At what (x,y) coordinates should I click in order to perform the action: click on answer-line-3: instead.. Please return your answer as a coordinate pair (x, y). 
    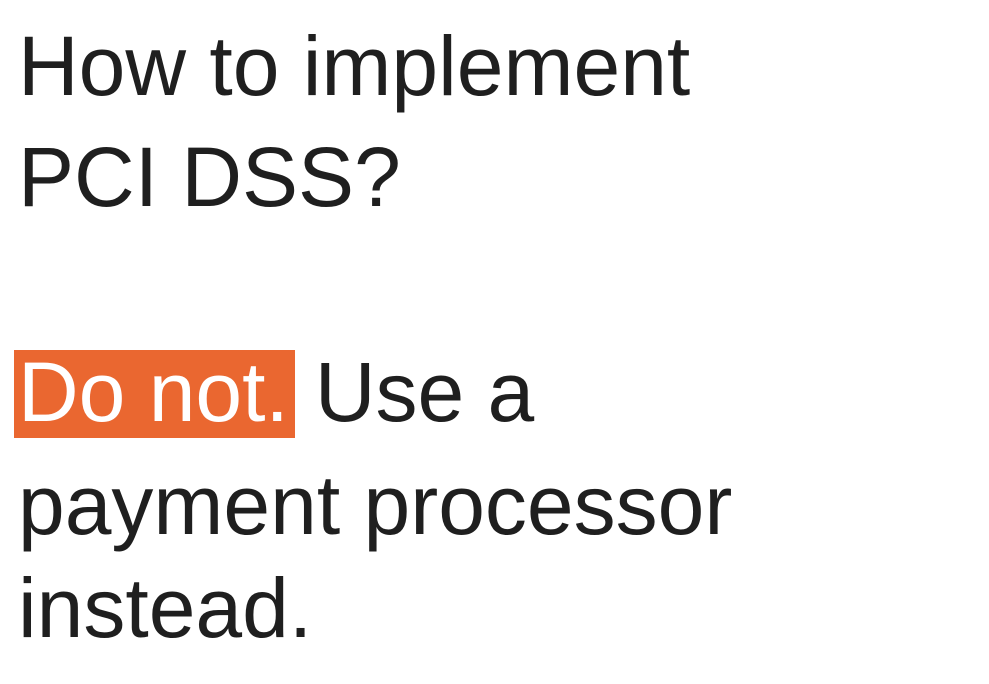
    Looking at the image, I should click on (165, 608).